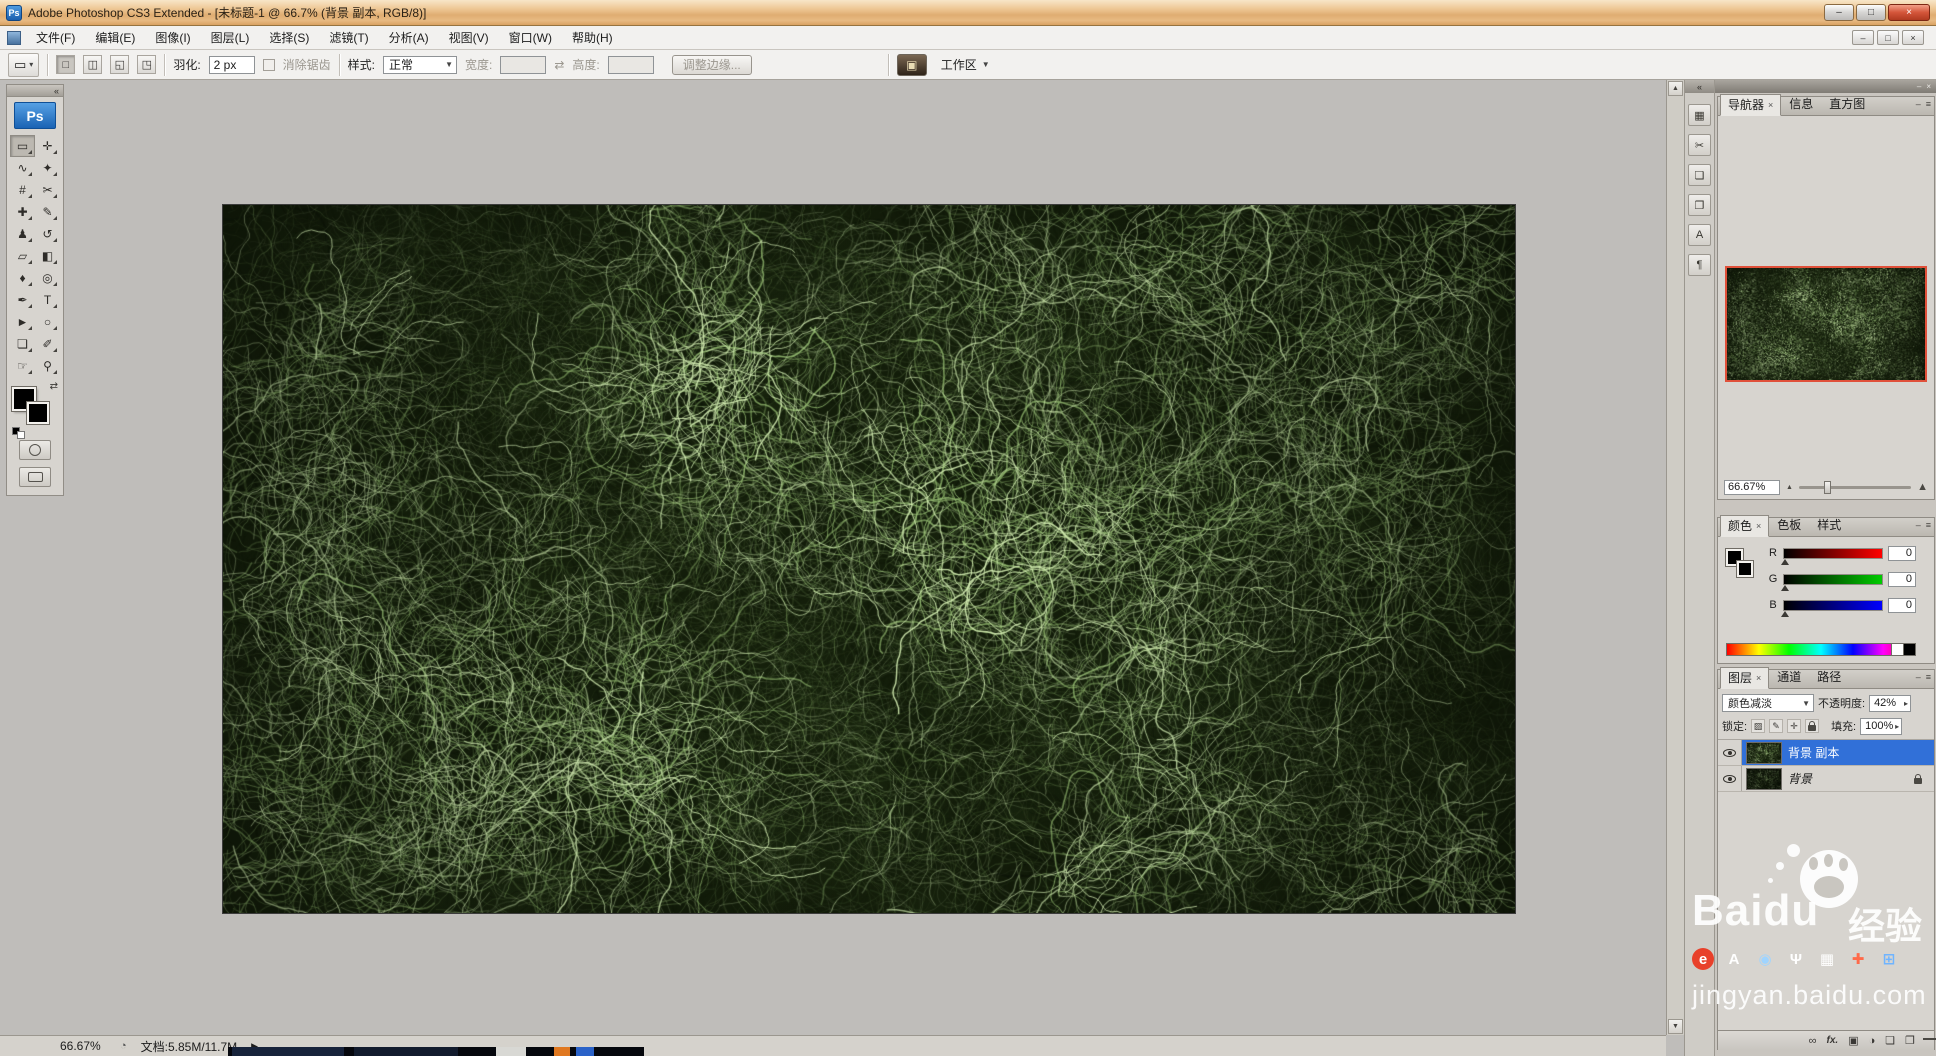 The height and width of the screenshot is (1056, 1936). What do you see at coordinates (1789, 487) in the screenshot?
I see `zoom-out-icon: ▲` at bounding box center [1789, 487].